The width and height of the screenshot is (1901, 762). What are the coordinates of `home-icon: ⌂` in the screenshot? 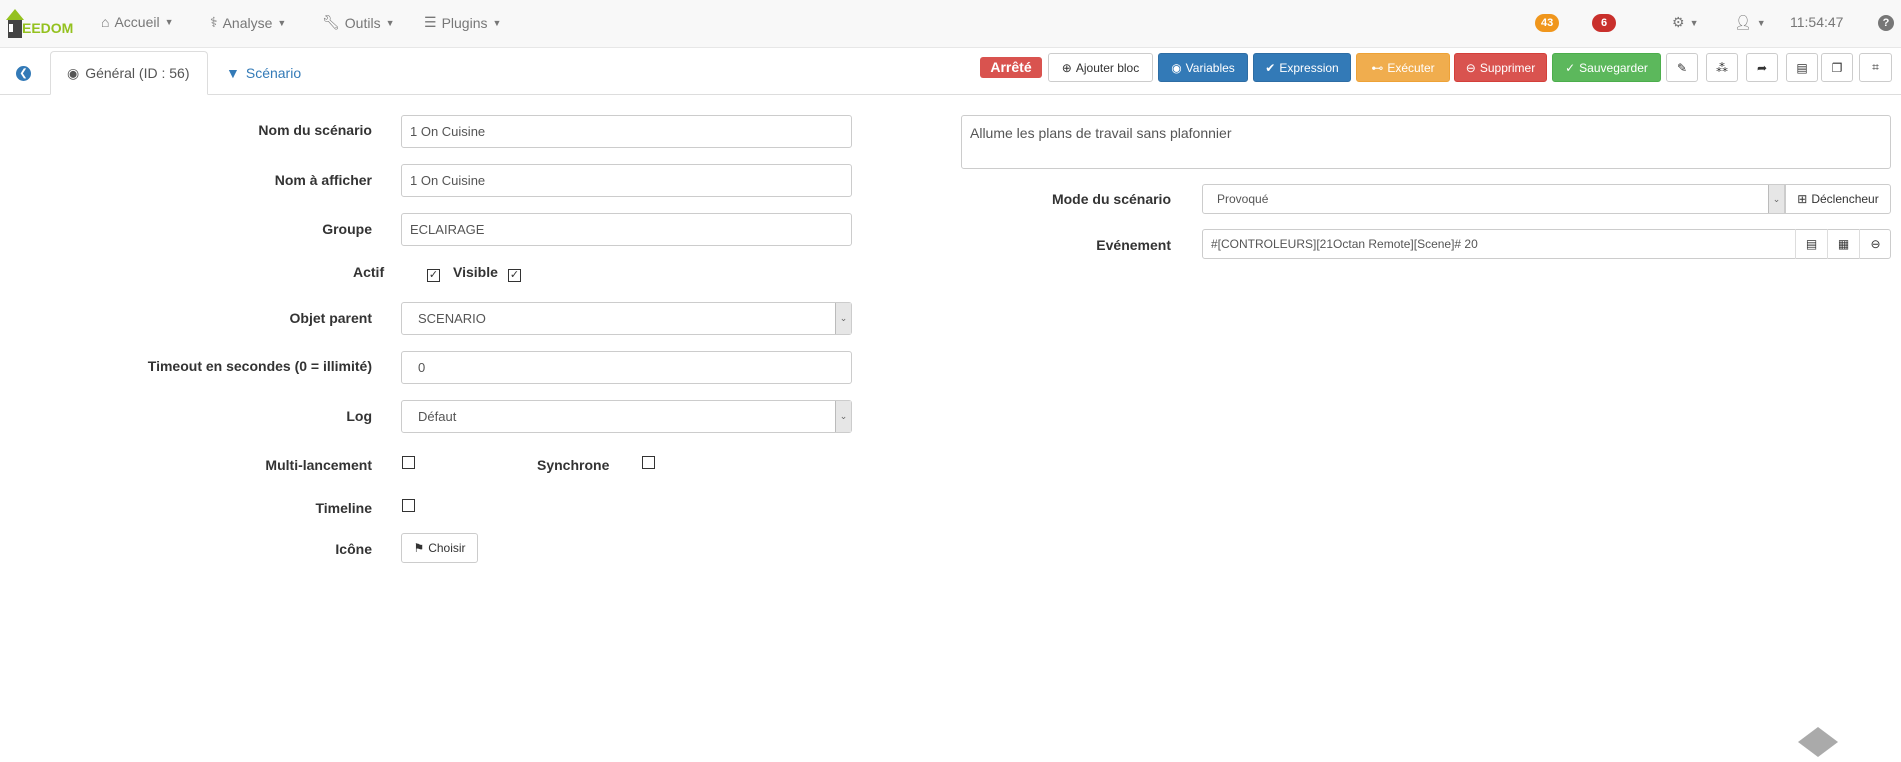 It's located at (105, 22).